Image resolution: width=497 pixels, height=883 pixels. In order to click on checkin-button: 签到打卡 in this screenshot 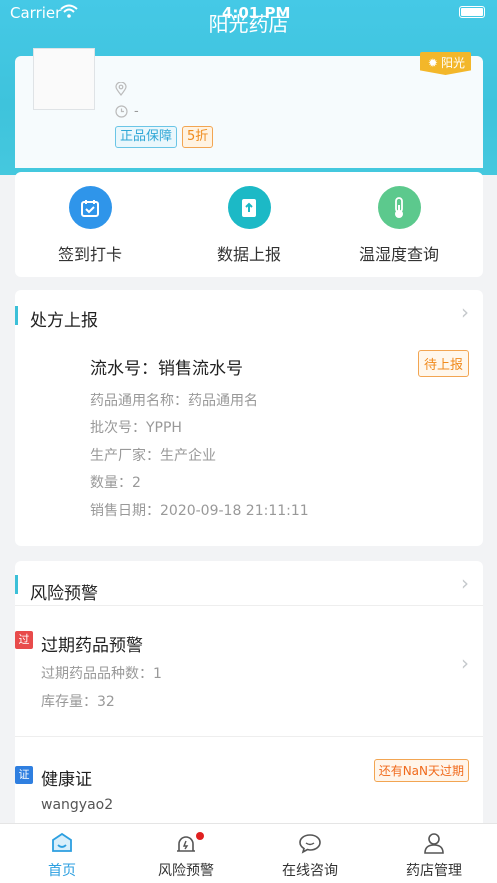, I will do `click(90, 225)`.